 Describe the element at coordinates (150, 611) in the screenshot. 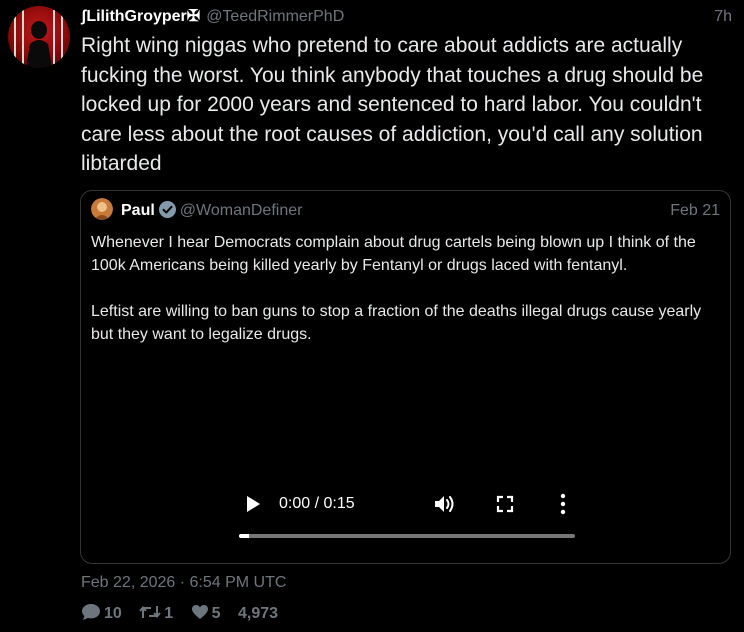

I see `retweet-icon` at that location.